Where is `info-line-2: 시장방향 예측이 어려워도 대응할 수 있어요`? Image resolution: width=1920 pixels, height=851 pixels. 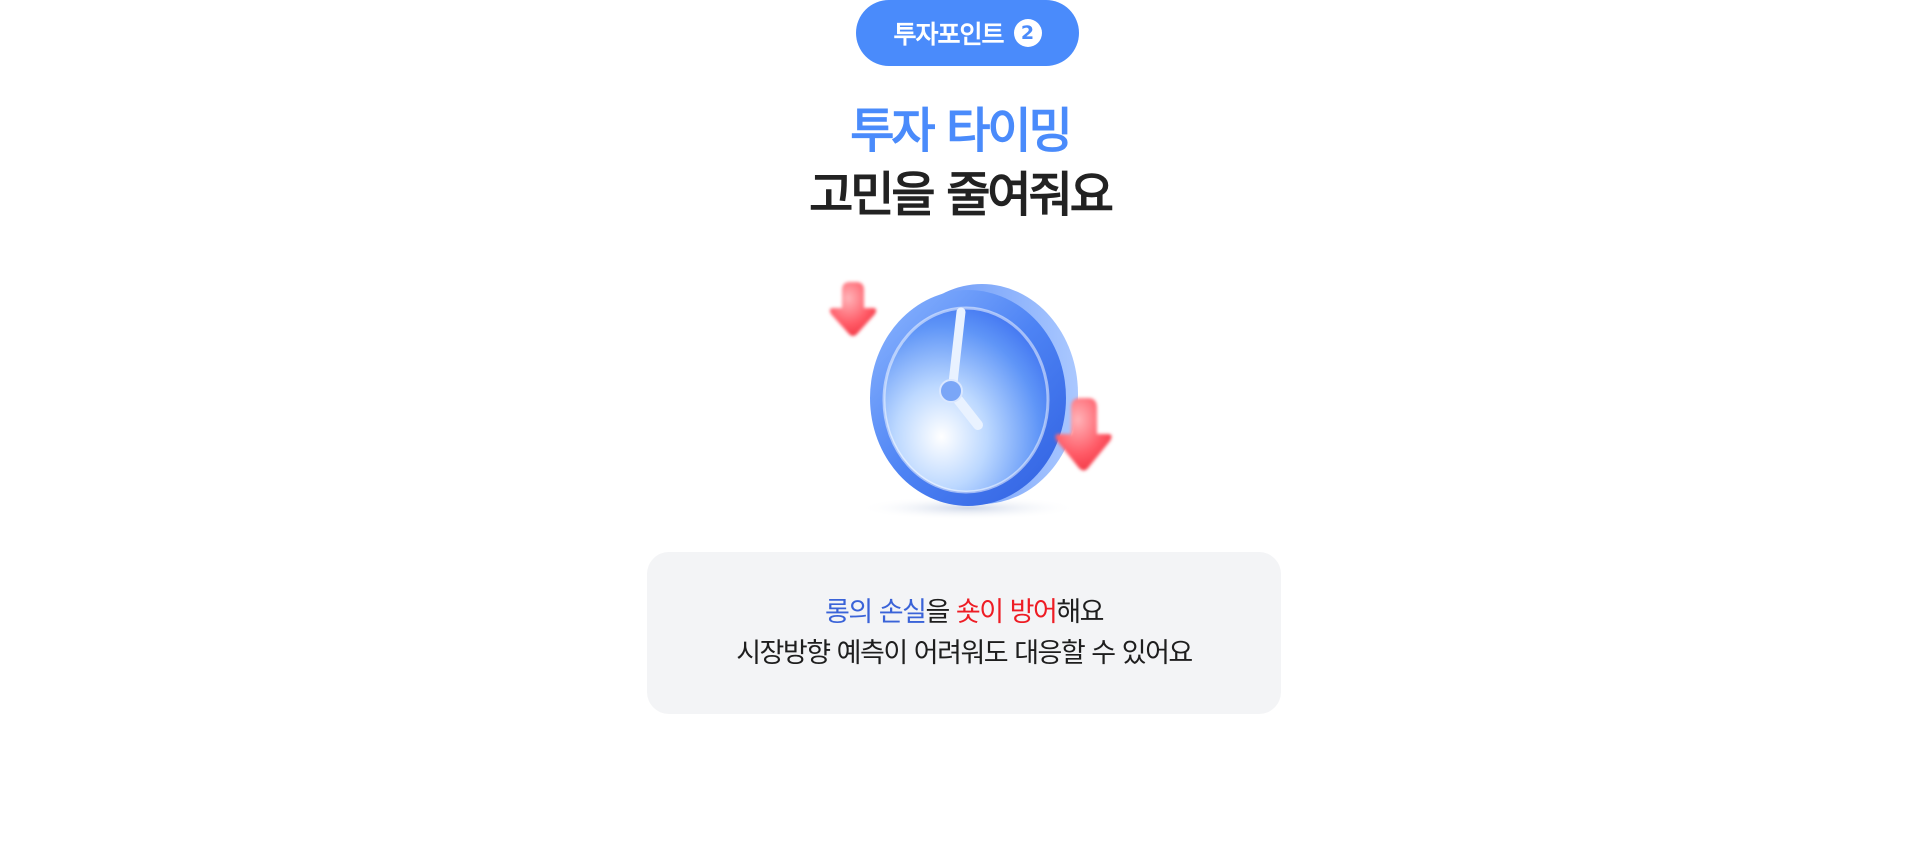 info-line-2: 시장방향 예측이 어려워도 대응할 수 있어요 is located at coordinates (964, 653).